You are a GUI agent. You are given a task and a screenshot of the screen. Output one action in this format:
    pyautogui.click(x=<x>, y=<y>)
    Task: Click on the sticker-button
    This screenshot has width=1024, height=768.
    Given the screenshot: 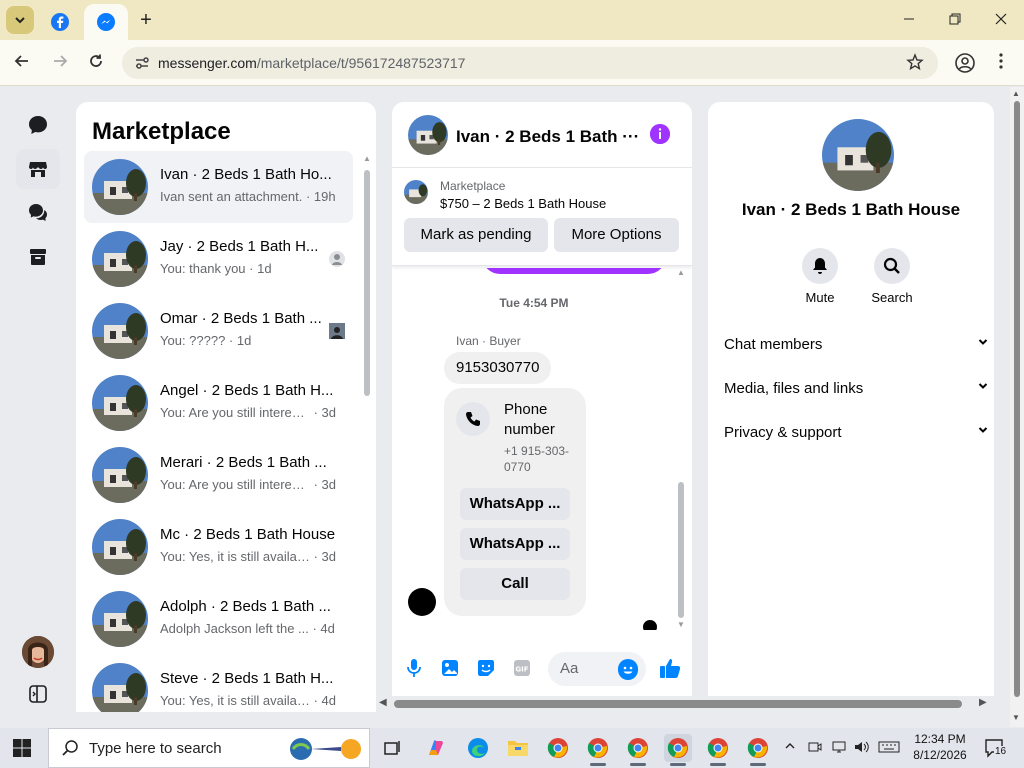 What is the action you would take?
    pyautogui.click(x=486, y=668)
    